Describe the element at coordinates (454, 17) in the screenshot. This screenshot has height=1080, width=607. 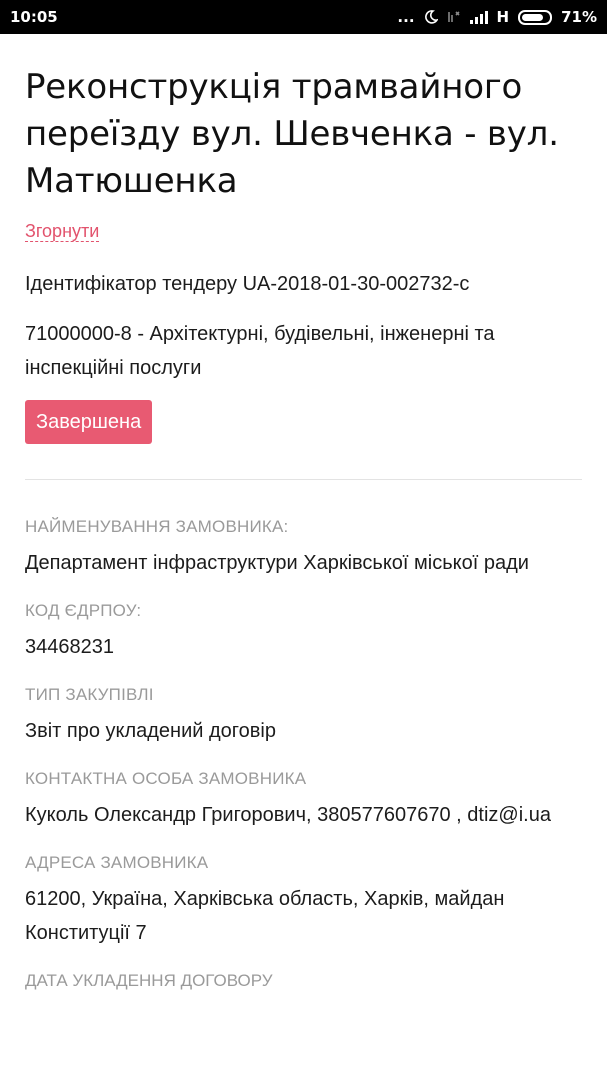
I see `no-signal-icon` at that location.